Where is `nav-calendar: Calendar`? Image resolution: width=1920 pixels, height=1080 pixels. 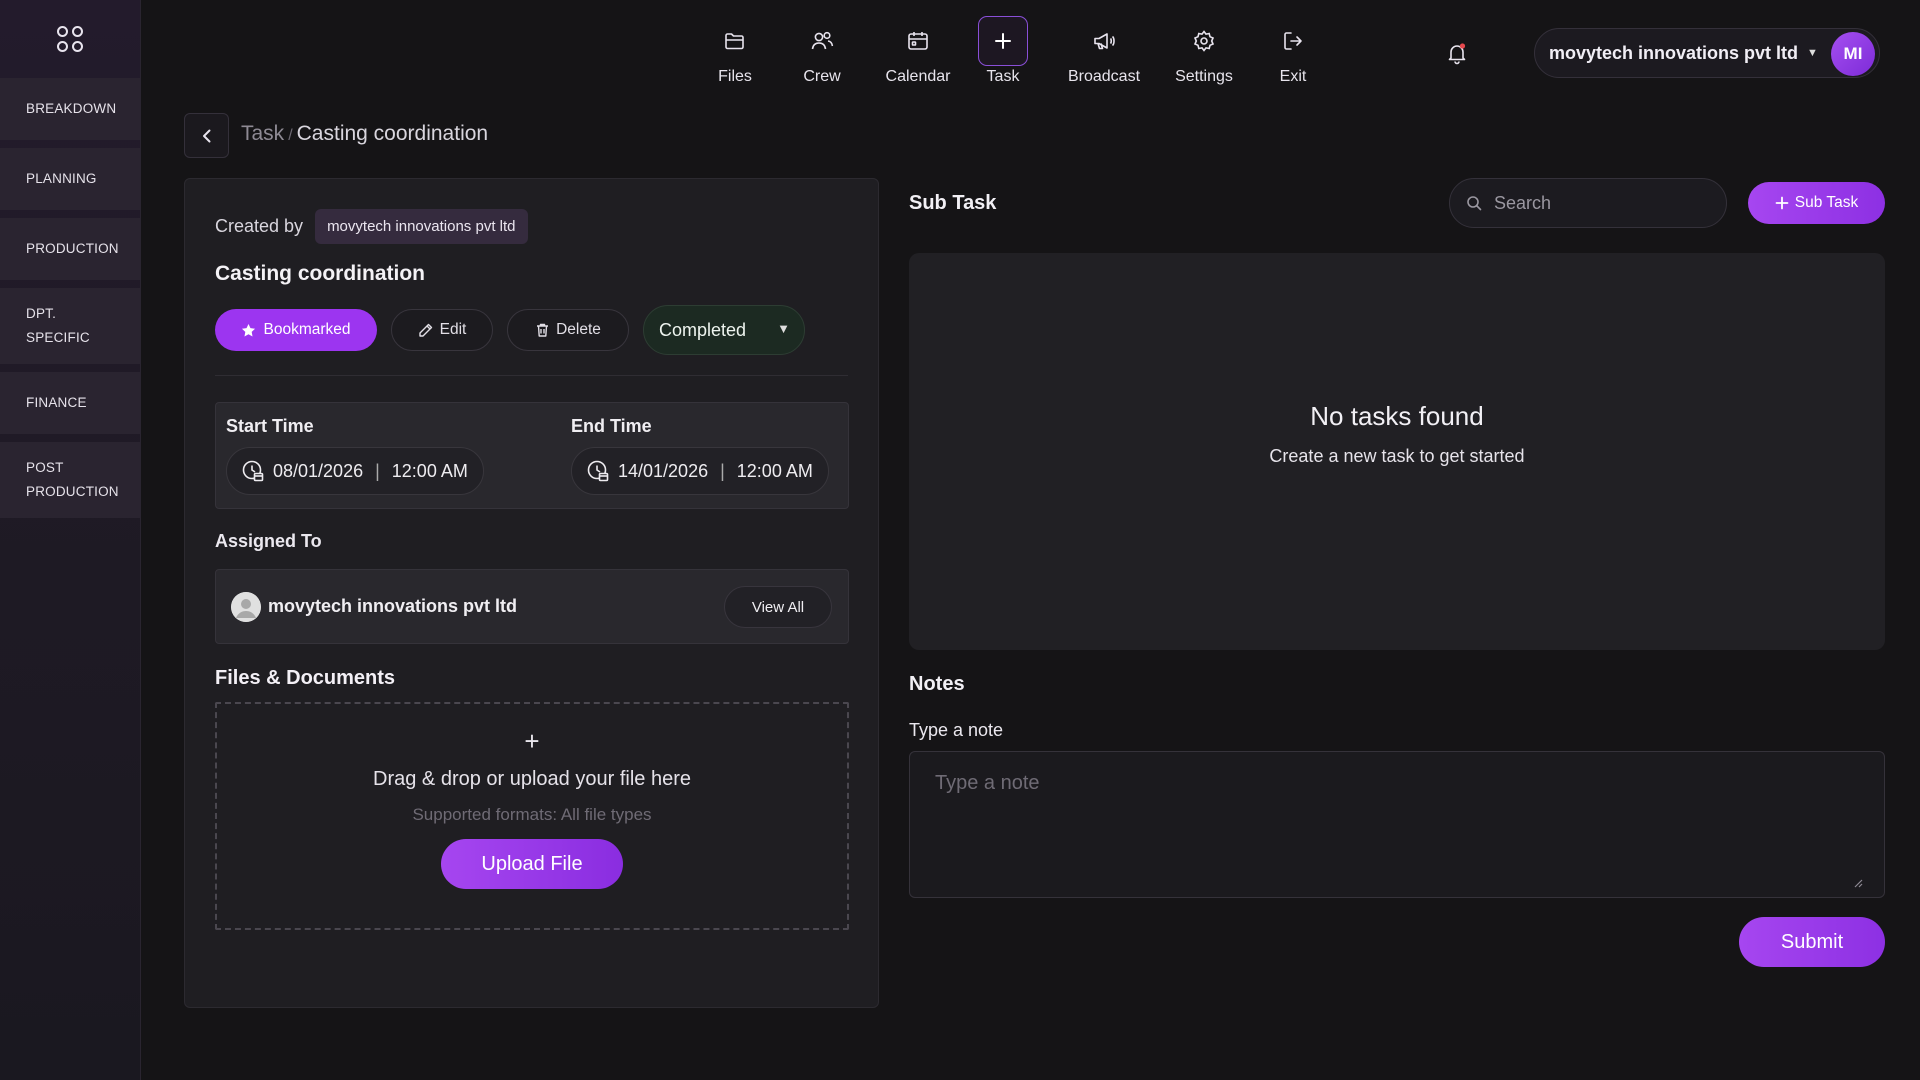 nav-calendar: Calendar is located at coordinates (918, 51).